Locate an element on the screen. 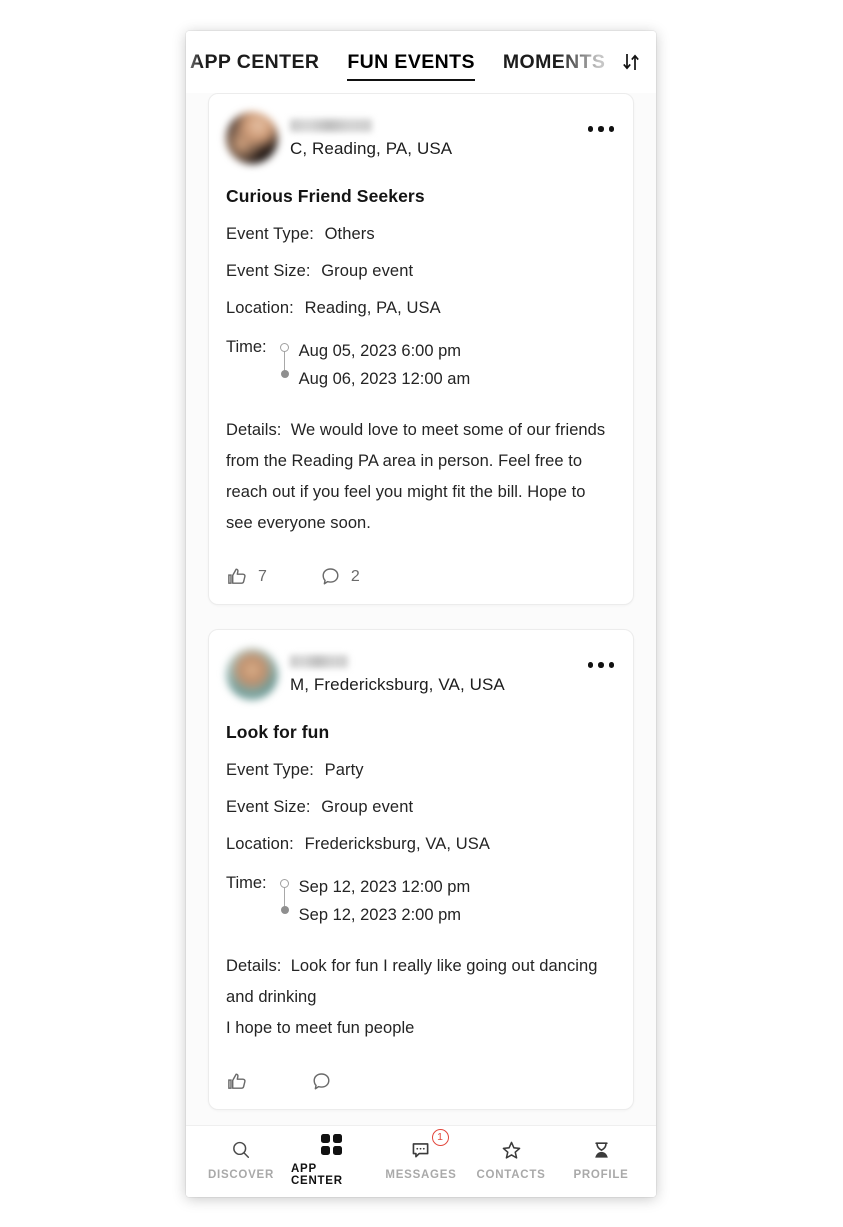 This screenshot has height=1227, width=843. tab-app-center: APP CENTER is located at coordinates (259, 62).